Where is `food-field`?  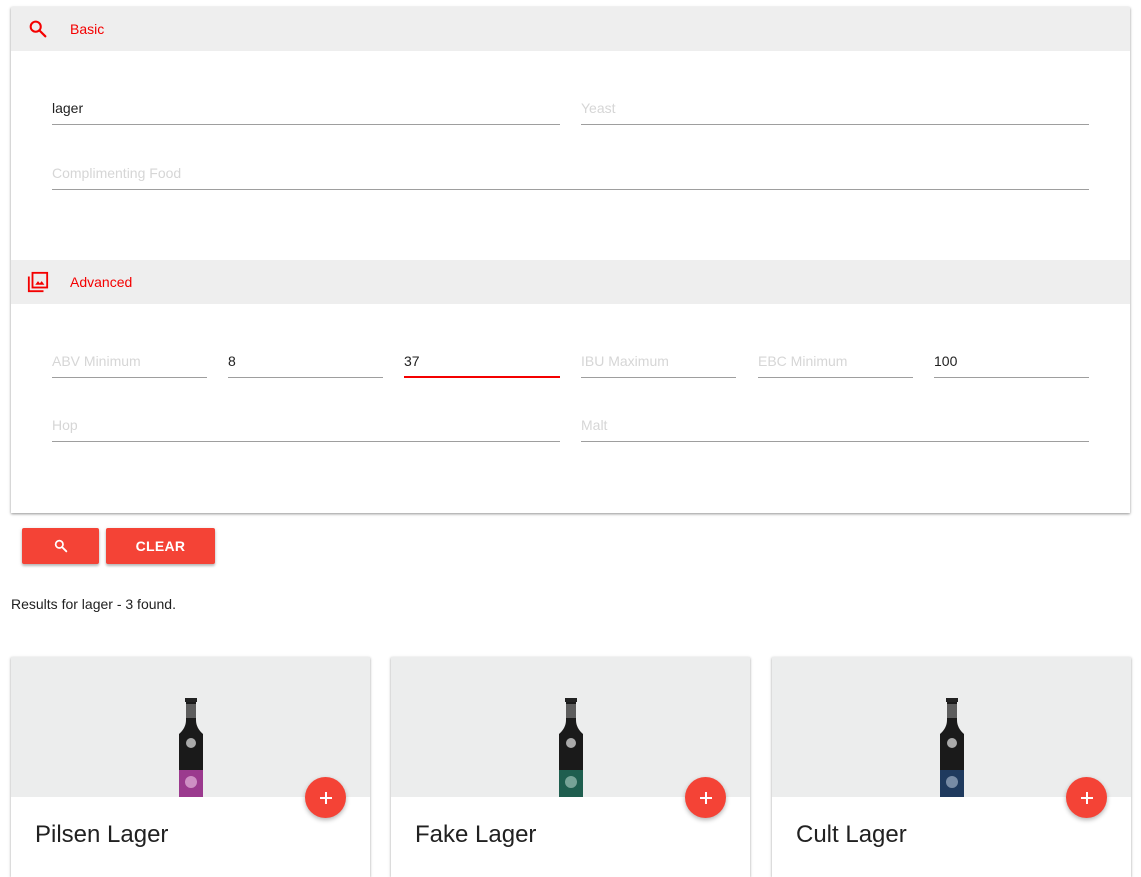
food-field is located at coordinates (570, 173).